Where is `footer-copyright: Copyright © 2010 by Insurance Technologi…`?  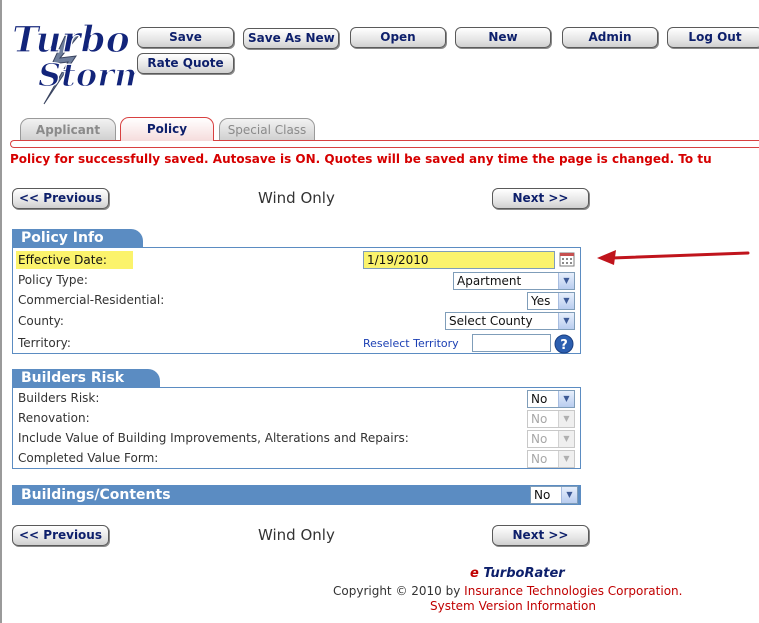 footer-copyright: Copyright © 2010 by Insurance Technologi… is located at coordinates (507, 591).